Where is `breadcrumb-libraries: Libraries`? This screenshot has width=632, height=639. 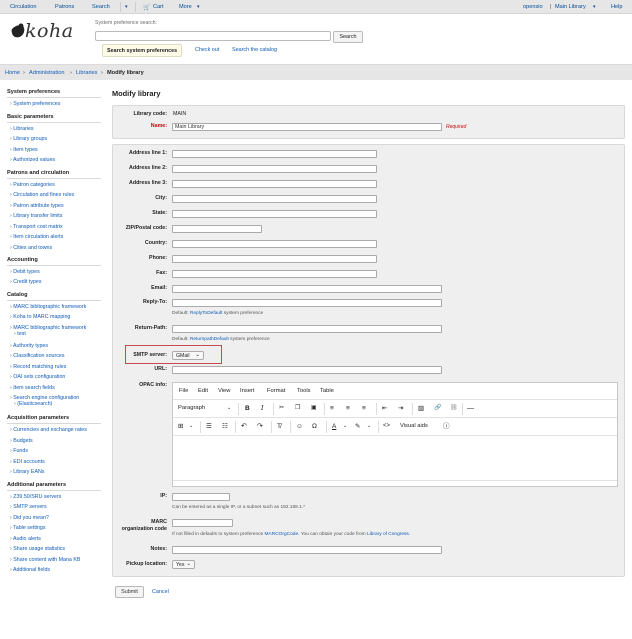 breadcrumb-libraries: Libraries is located at coordinates (86, 73).